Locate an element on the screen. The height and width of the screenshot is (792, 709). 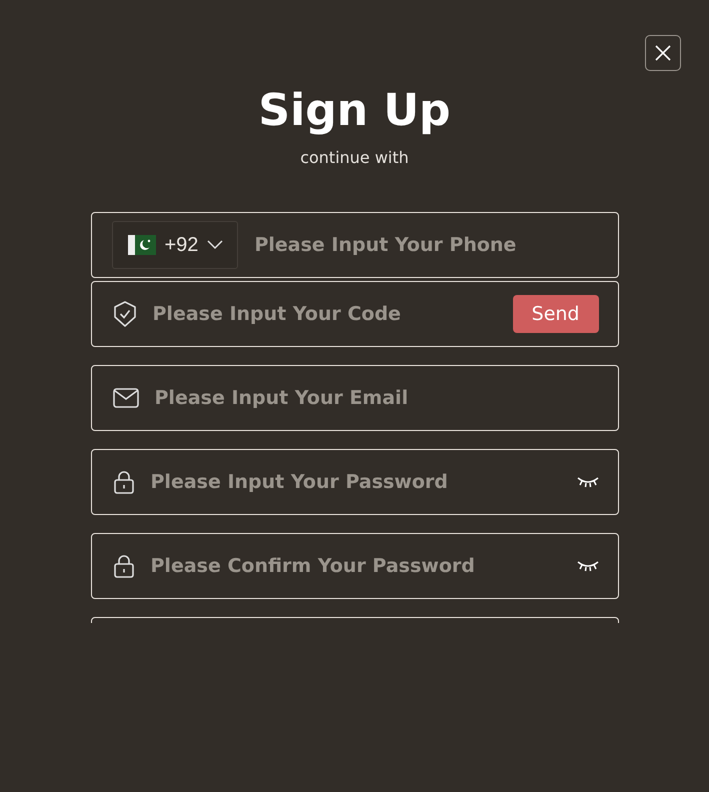
code-field: Please Input Your Code Send is located at coordinates (354, 314).